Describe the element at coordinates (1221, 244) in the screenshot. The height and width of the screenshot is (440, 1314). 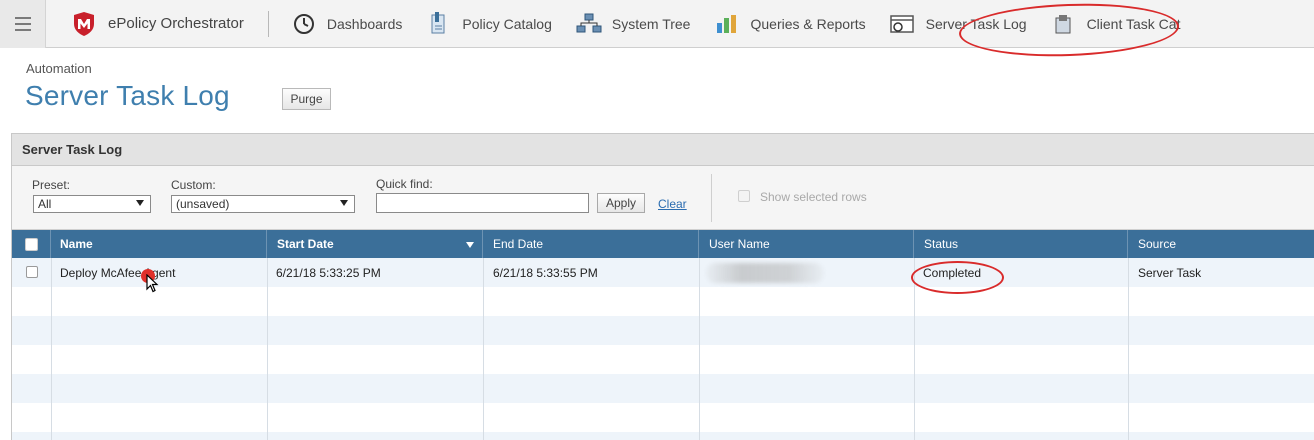
I see `col-source: Source` at that location.